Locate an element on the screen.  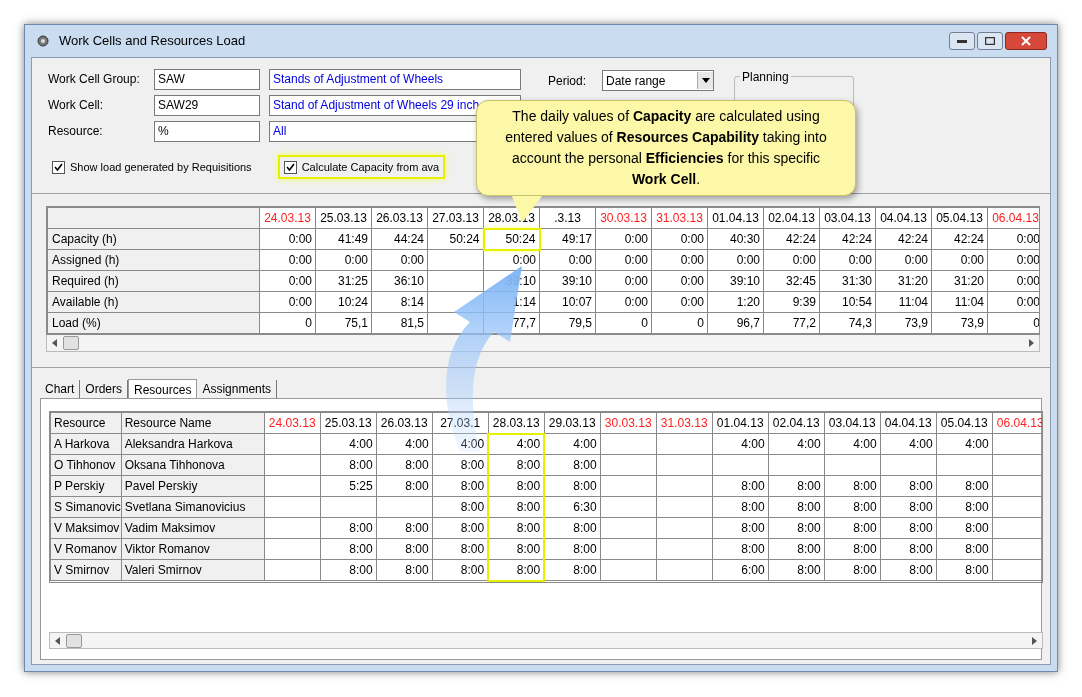
column-header: 02.04.13 is located at coordinates (791, 218).